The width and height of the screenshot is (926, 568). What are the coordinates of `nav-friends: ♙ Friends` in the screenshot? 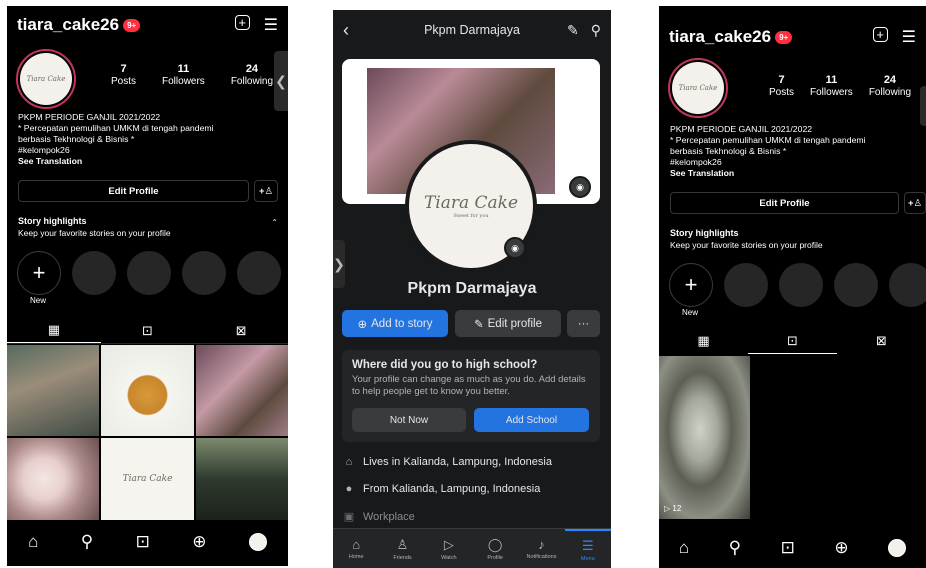 It's located at (402, 548).